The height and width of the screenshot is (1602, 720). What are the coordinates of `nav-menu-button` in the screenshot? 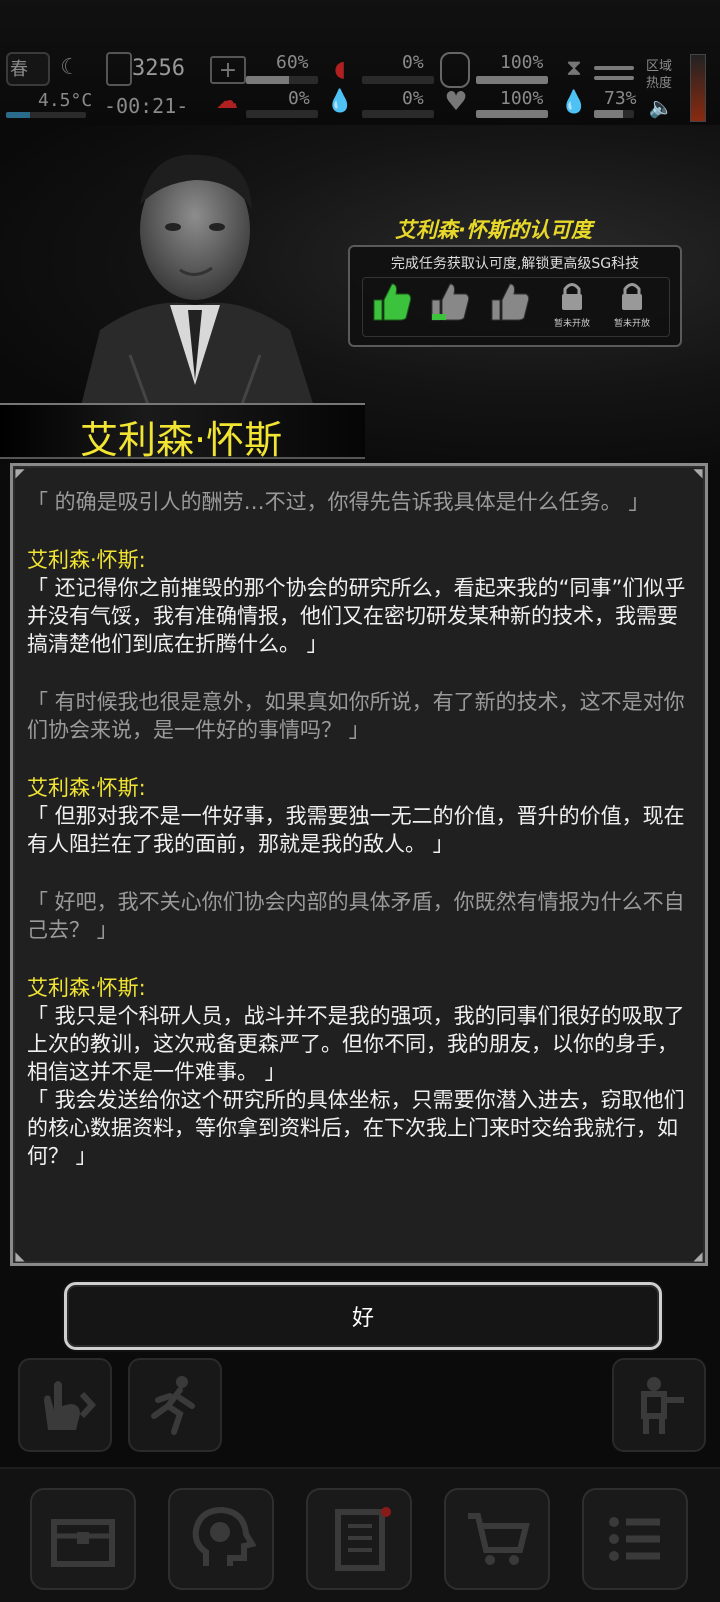 It's located at (635, 1539).